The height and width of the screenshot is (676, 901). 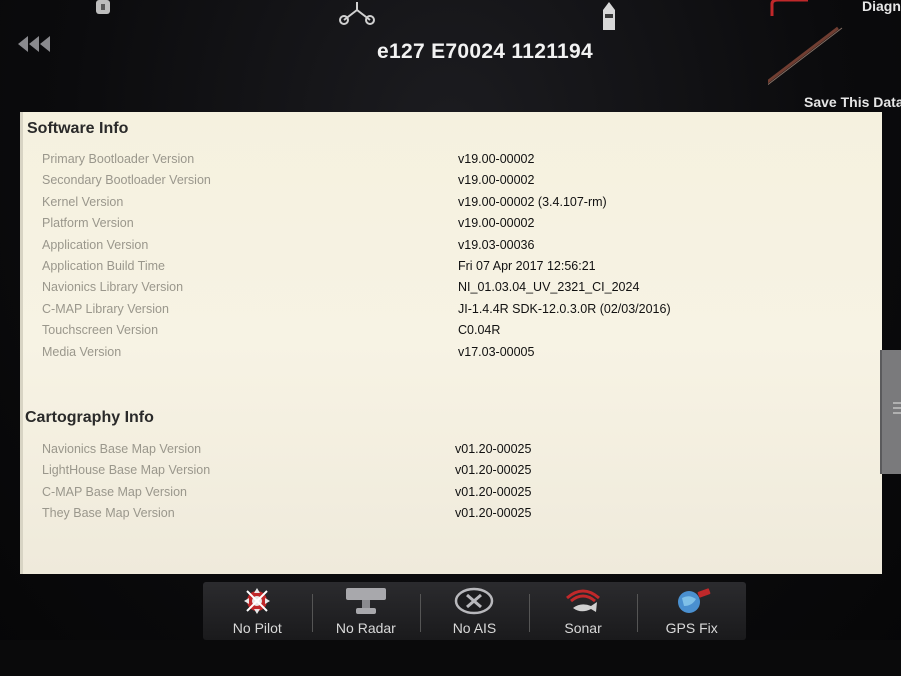 What do you see at coordinates (852, 102) in the screenshot?
I see `save-data-button: Save This Data` at bounding box center [852, 102].